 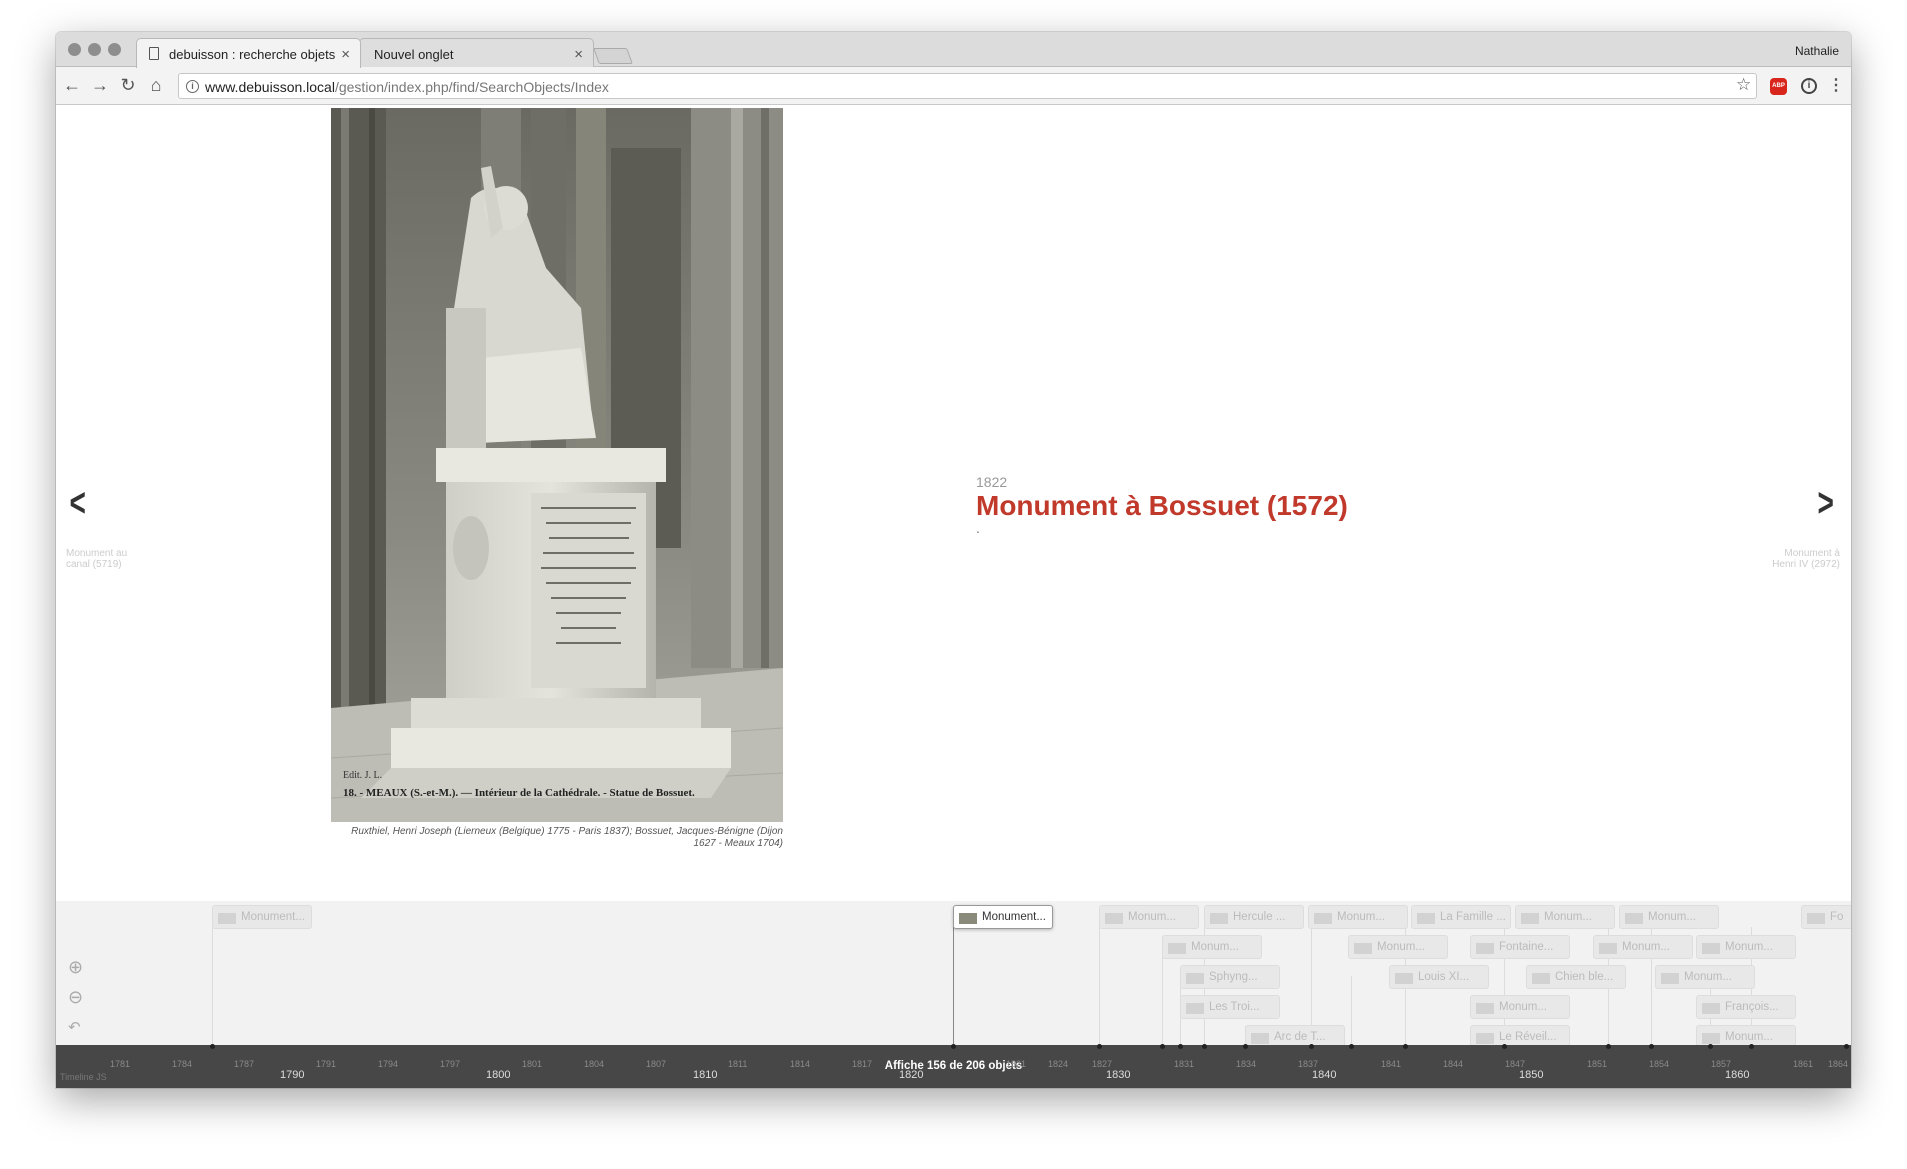 I want to click on back-arrow-icon: ←, so click(x=72, y=85).